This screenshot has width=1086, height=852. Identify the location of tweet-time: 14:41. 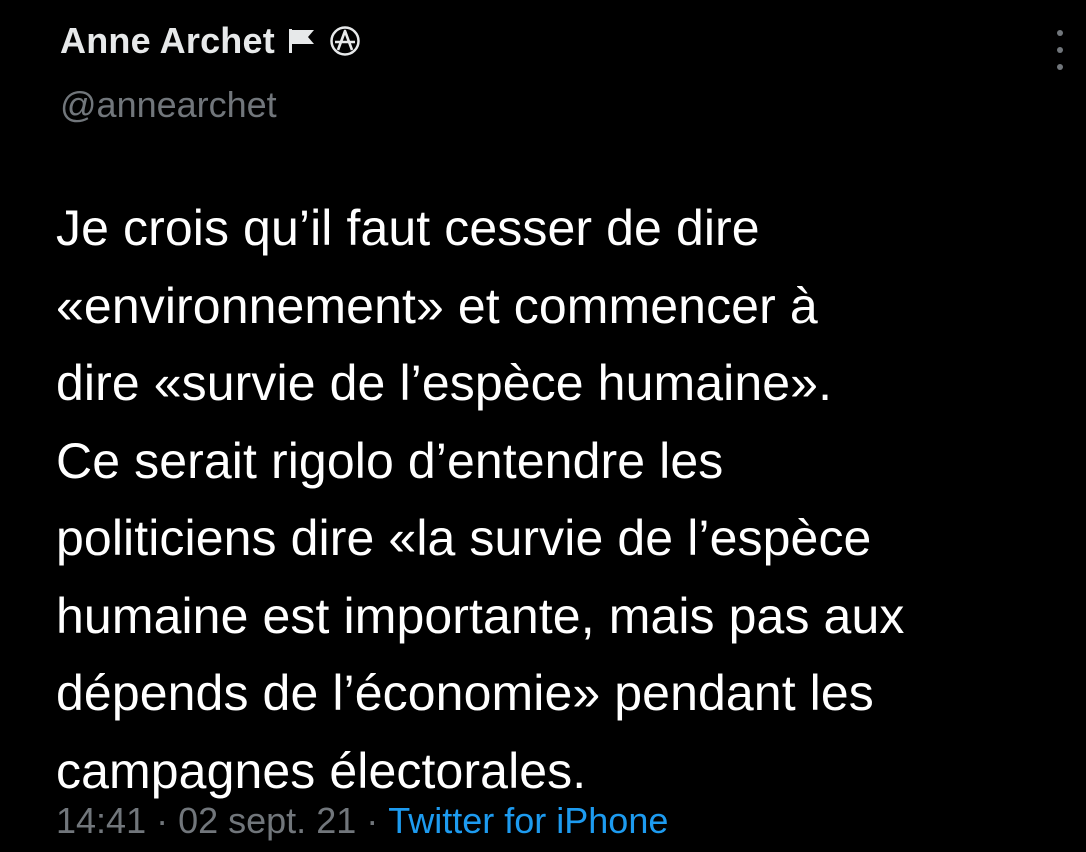
(101, 821).